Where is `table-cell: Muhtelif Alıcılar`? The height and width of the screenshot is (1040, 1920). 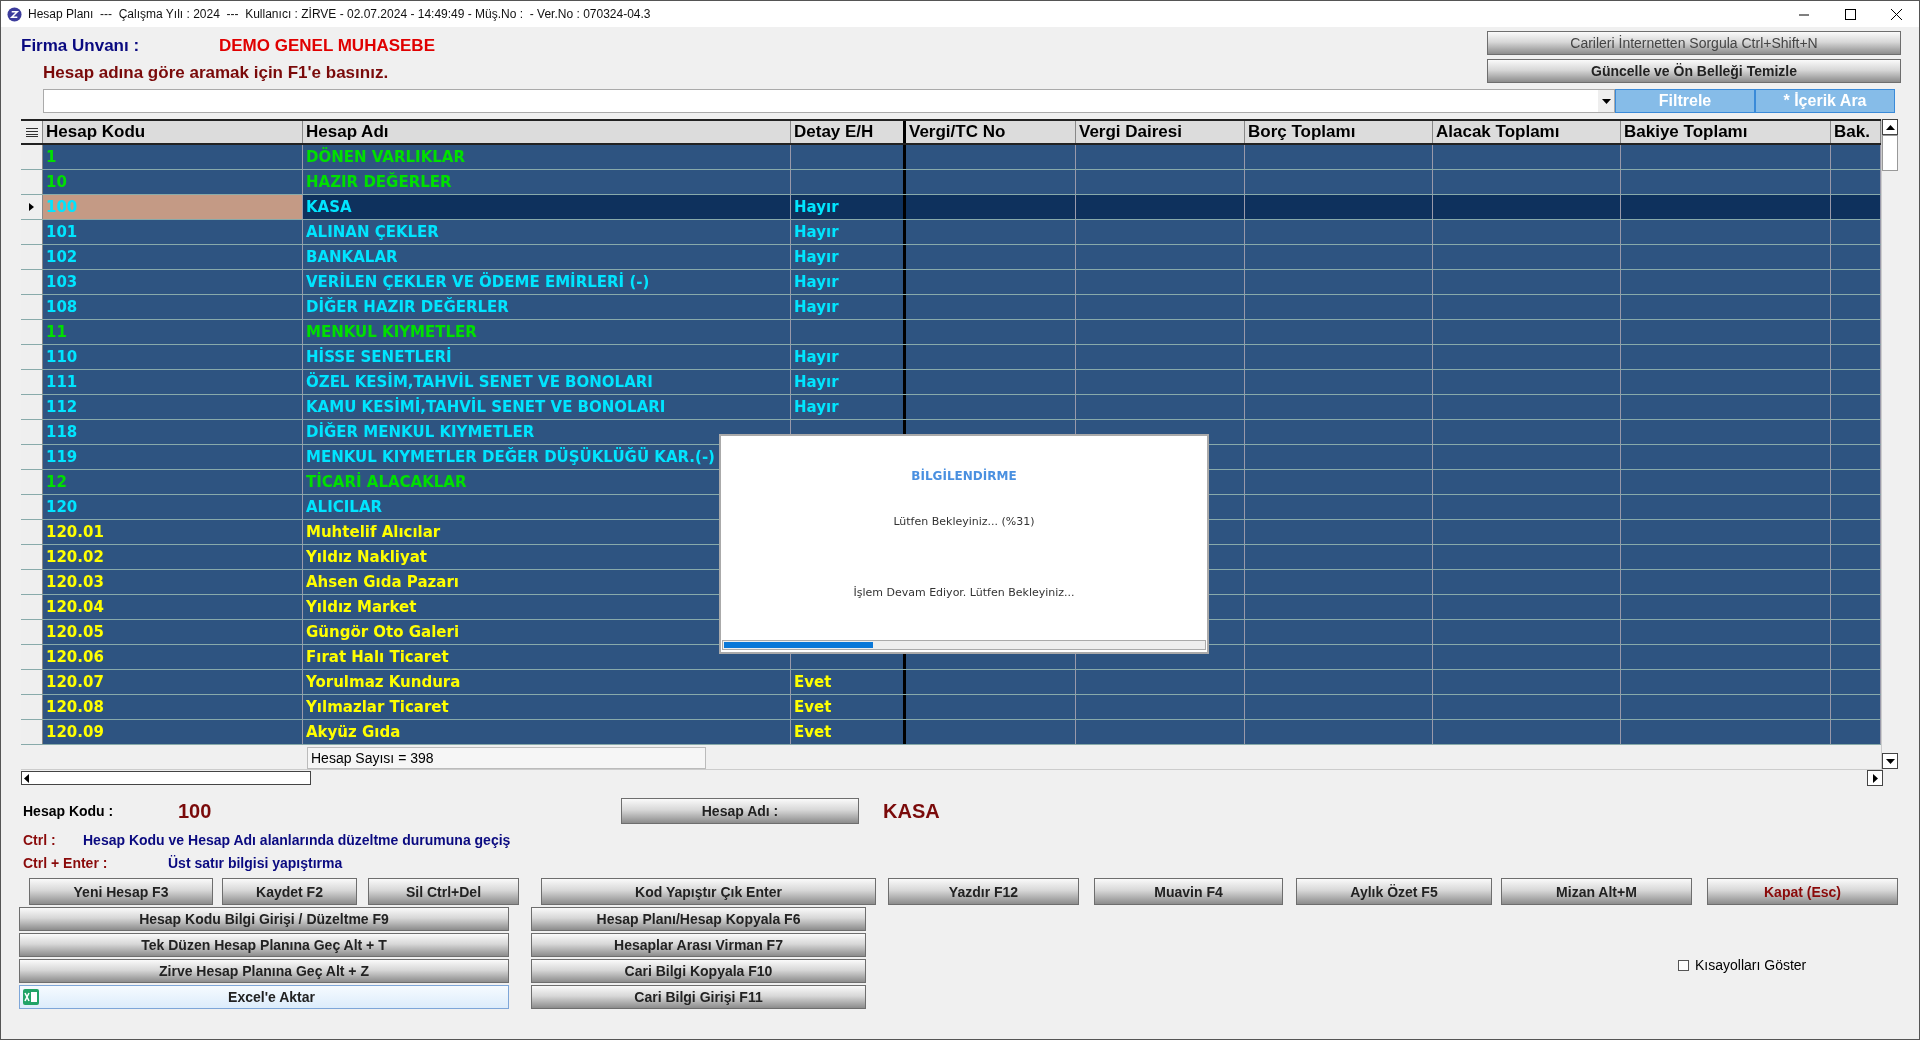
table-cell: Muhtelif Alıcılar is located at coordinates (373, 532).